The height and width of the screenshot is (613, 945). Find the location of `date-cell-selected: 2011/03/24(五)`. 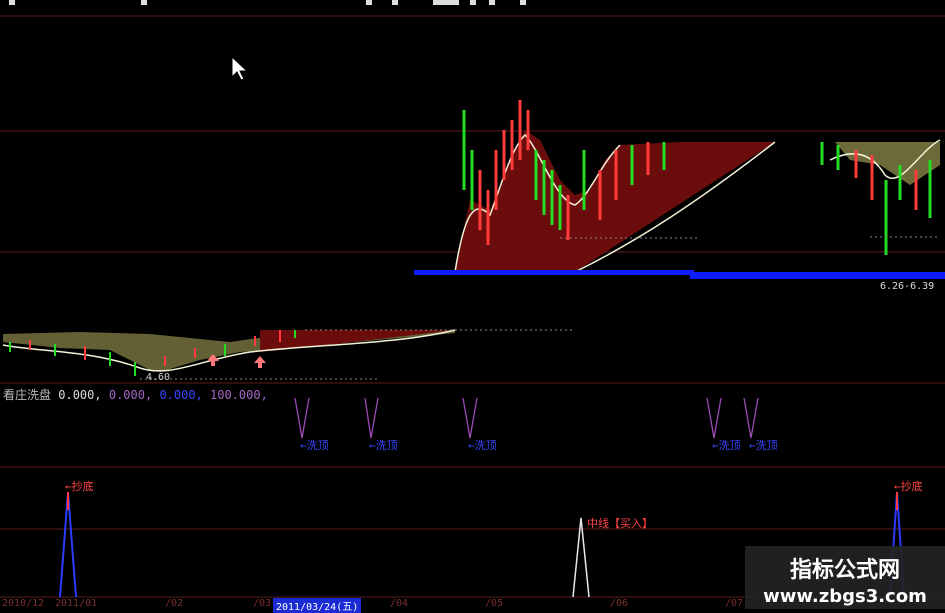

date-cell-selected: 2011/03/24(五) is located at coordinates (317, 605).